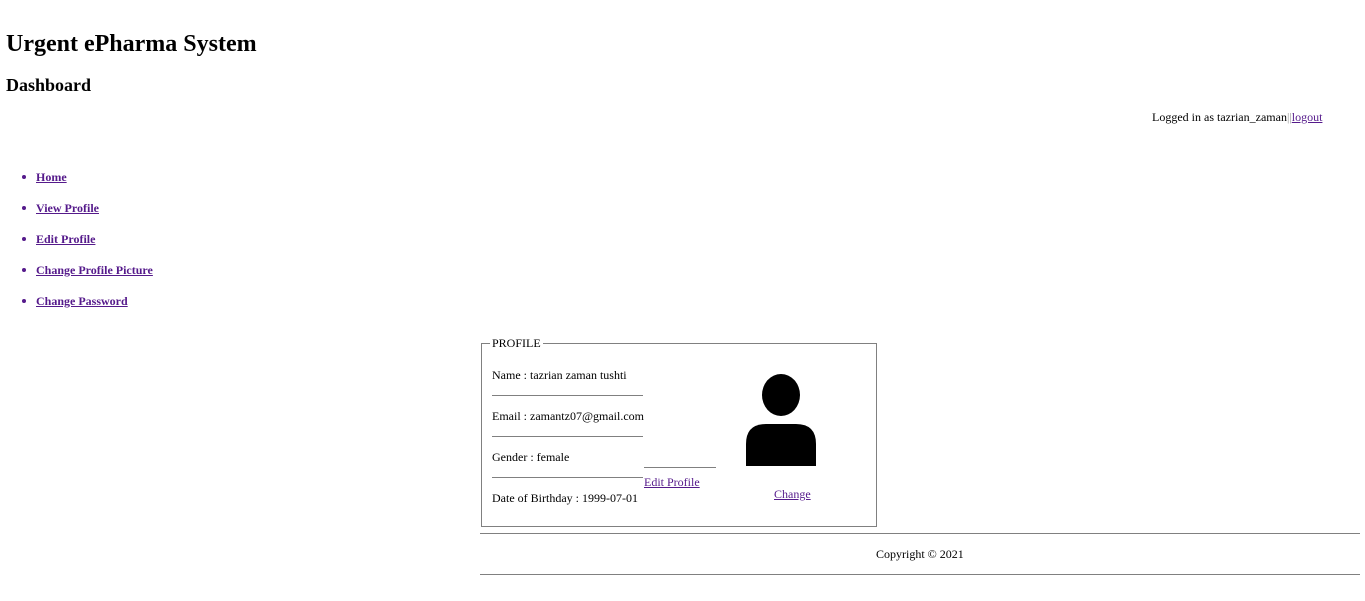 The width and height of the screenshot is (1365, 601). I want to click on profile-dob: Date of Birthday : 1999-07-01, so click(565, 498).